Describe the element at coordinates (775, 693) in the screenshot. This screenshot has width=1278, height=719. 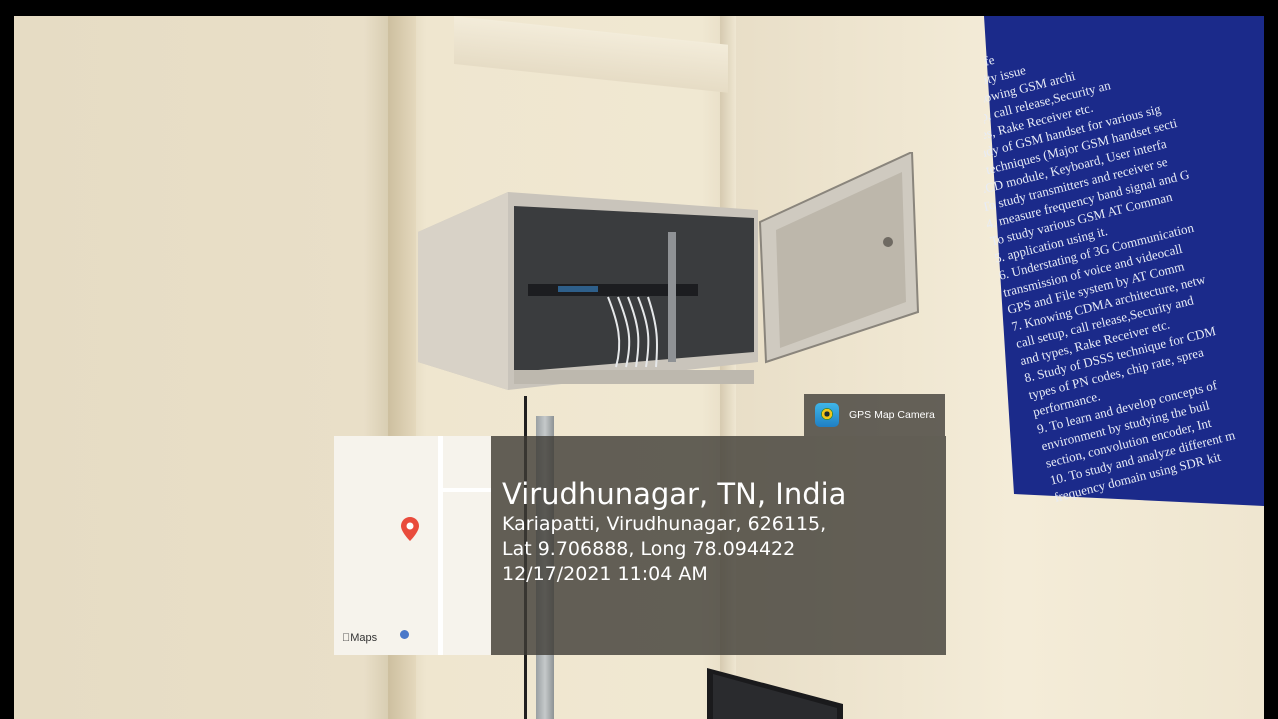
I see `computer-monitor` at that location.